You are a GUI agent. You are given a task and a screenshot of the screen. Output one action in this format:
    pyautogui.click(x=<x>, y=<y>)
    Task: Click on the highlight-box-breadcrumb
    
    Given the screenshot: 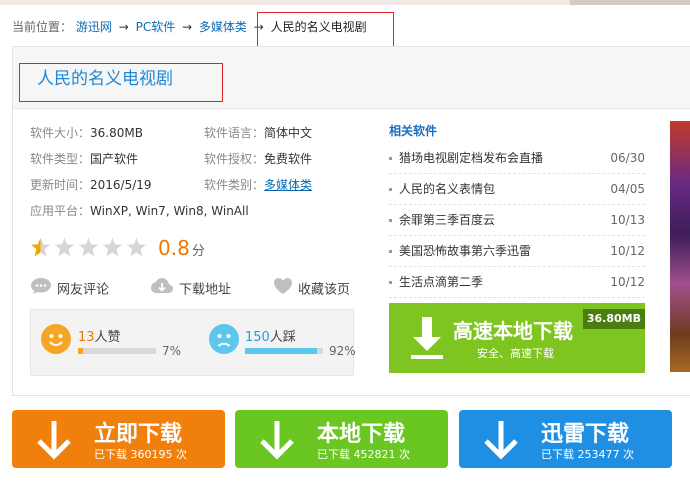 What is the action you would take?
    pyautogui.click(x=325, y=30)
    